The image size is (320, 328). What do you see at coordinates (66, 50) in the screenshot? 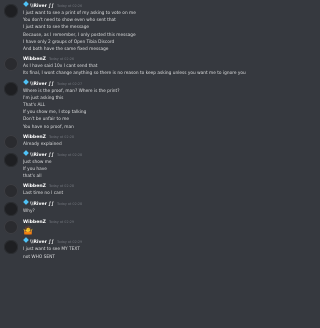
I see `message-text: And both have the same fixed message` at bounding box center [66, 50].